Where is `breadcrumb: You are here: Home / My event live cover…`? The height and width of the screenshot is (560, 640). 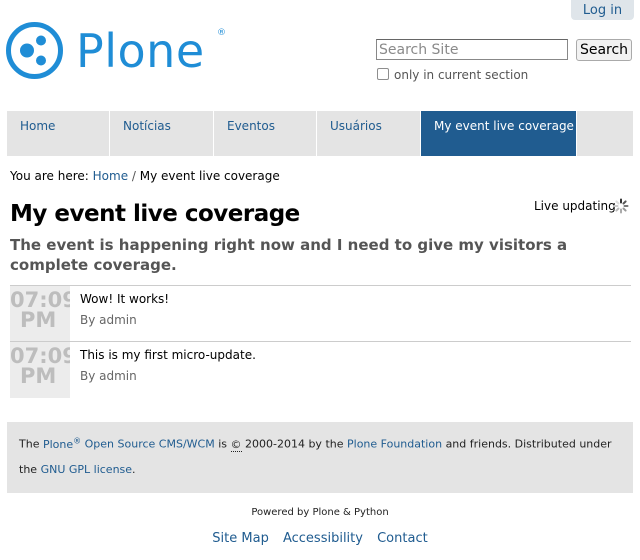
breadcrumb: You are here: Home / My event live cover… is located at coordinates (145, 176).